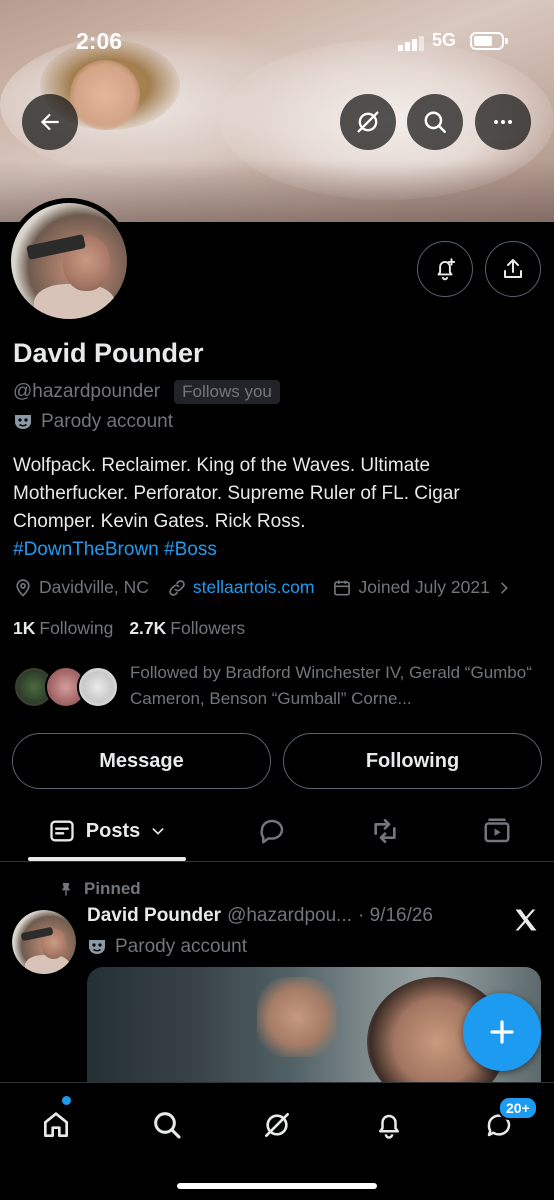 The height and width of the screenshot is (1200, 554). I want to click on notifications-subscribe-button, so click(445, 269).